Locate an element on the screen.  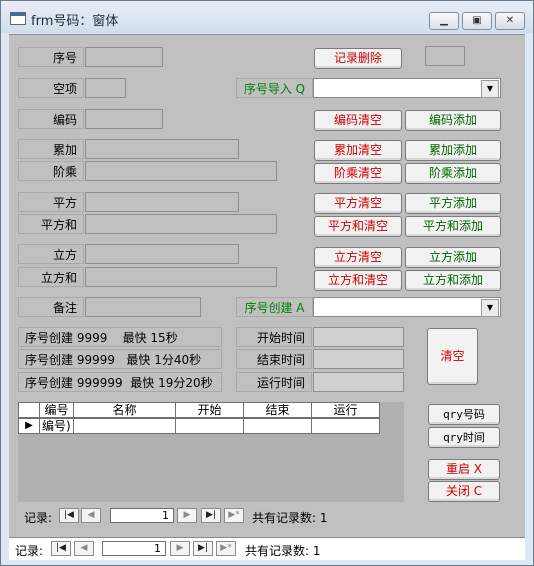
restart-button: 重启 X is located at coordinates (464, 469).